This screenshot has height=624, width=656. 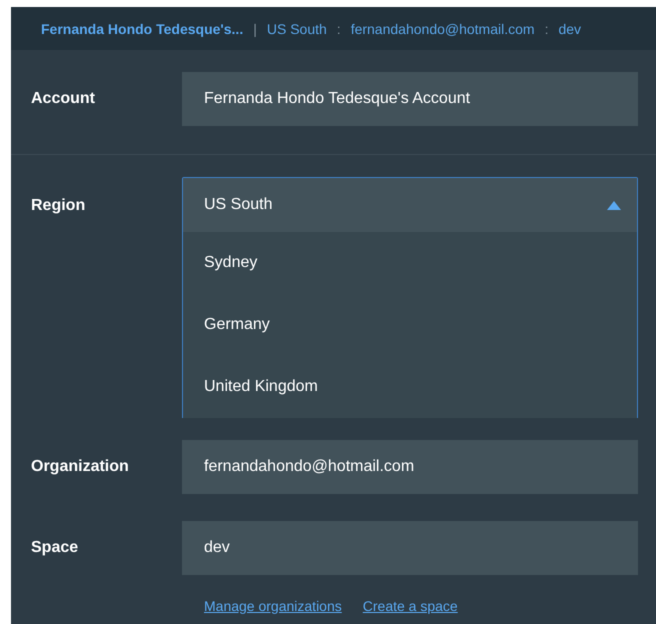 What do you see at coordinates (63, 99) in the screenshot?
I see `account-label: Account` at bounding box center [63, 99].